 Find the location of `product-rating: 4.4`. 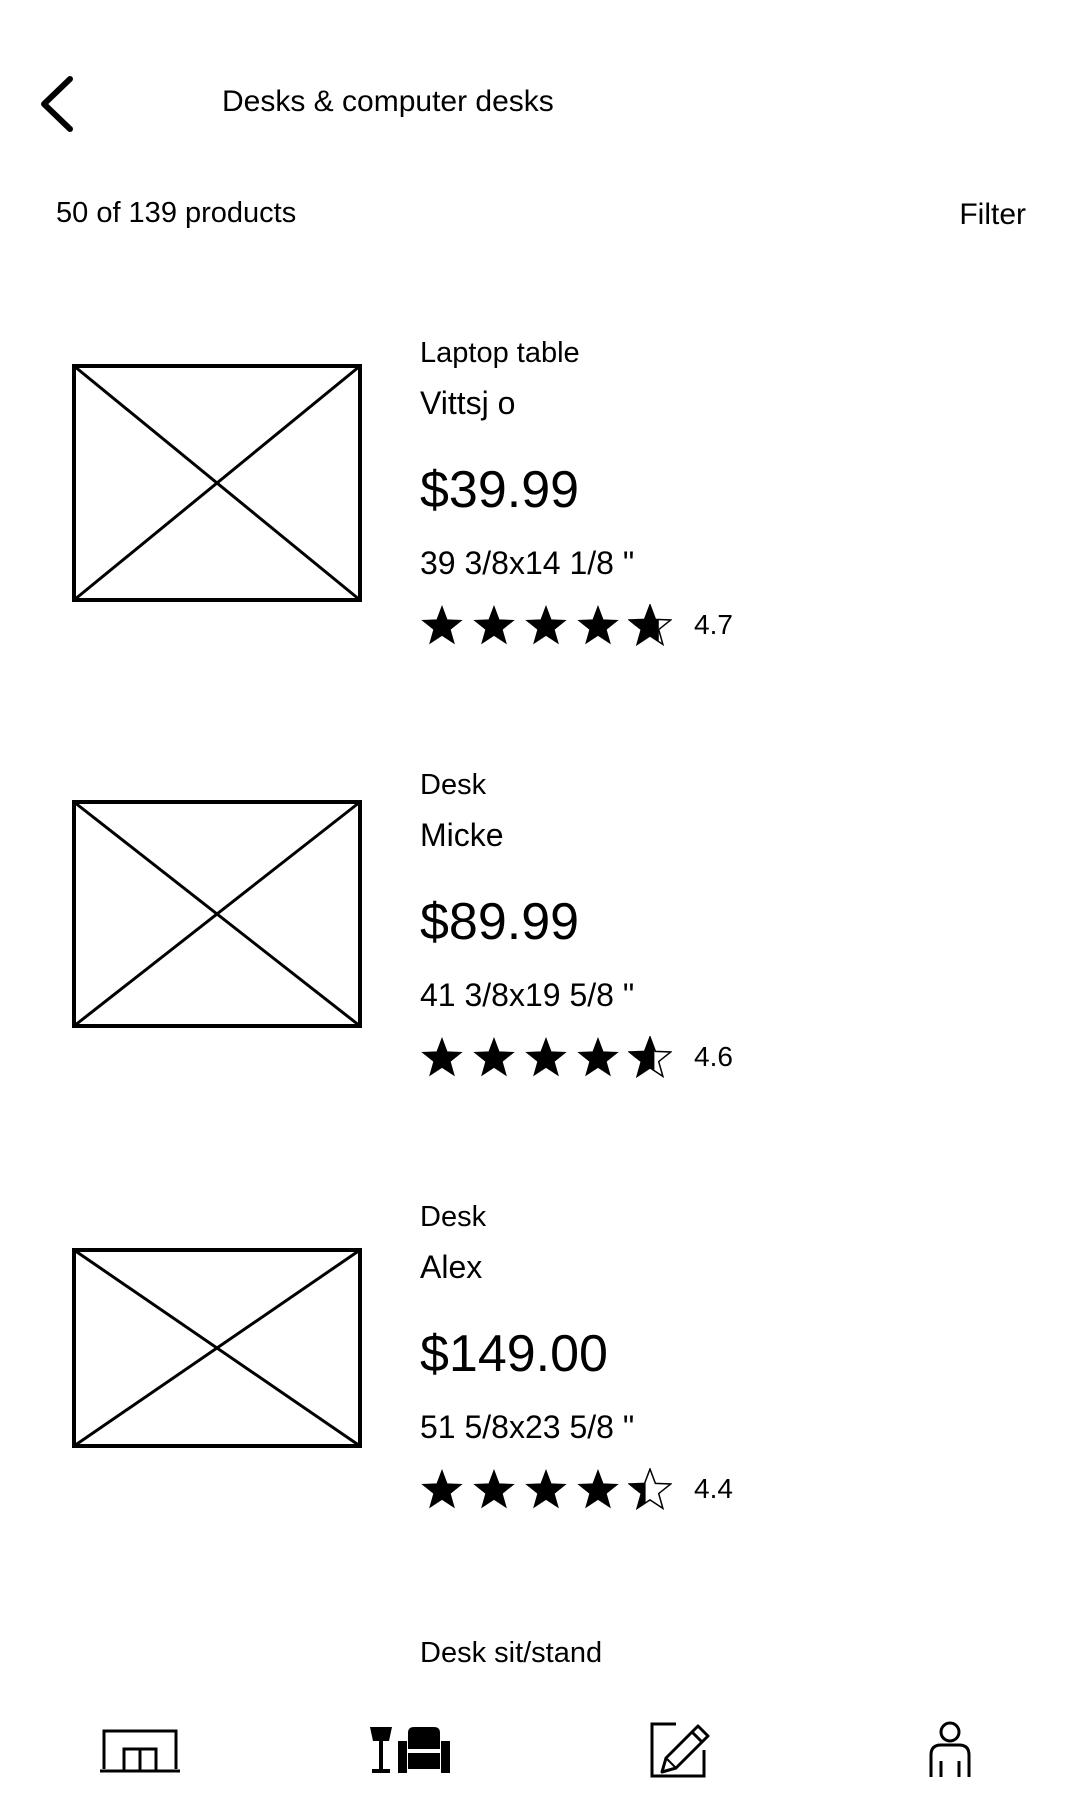

product-rating: 4.4 is located at coordinates (576, 1489).